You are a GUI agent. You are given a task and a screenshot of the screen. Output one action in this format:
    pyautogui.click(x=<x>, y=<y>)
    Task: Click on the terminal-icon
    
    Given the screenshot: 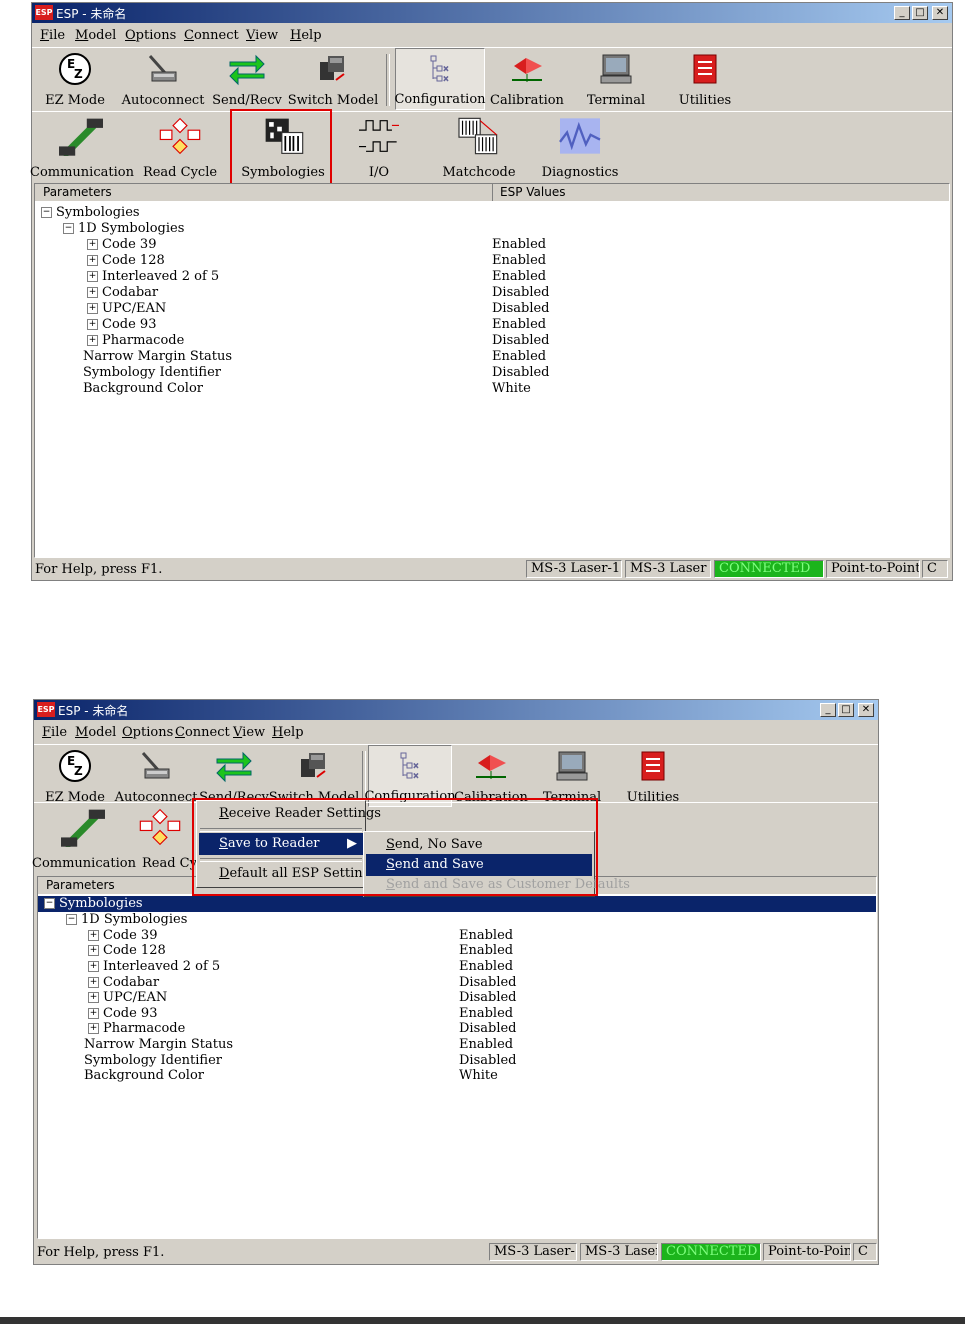 What is the action you would take?
    pyautogui.click(x=572, y=766)
    